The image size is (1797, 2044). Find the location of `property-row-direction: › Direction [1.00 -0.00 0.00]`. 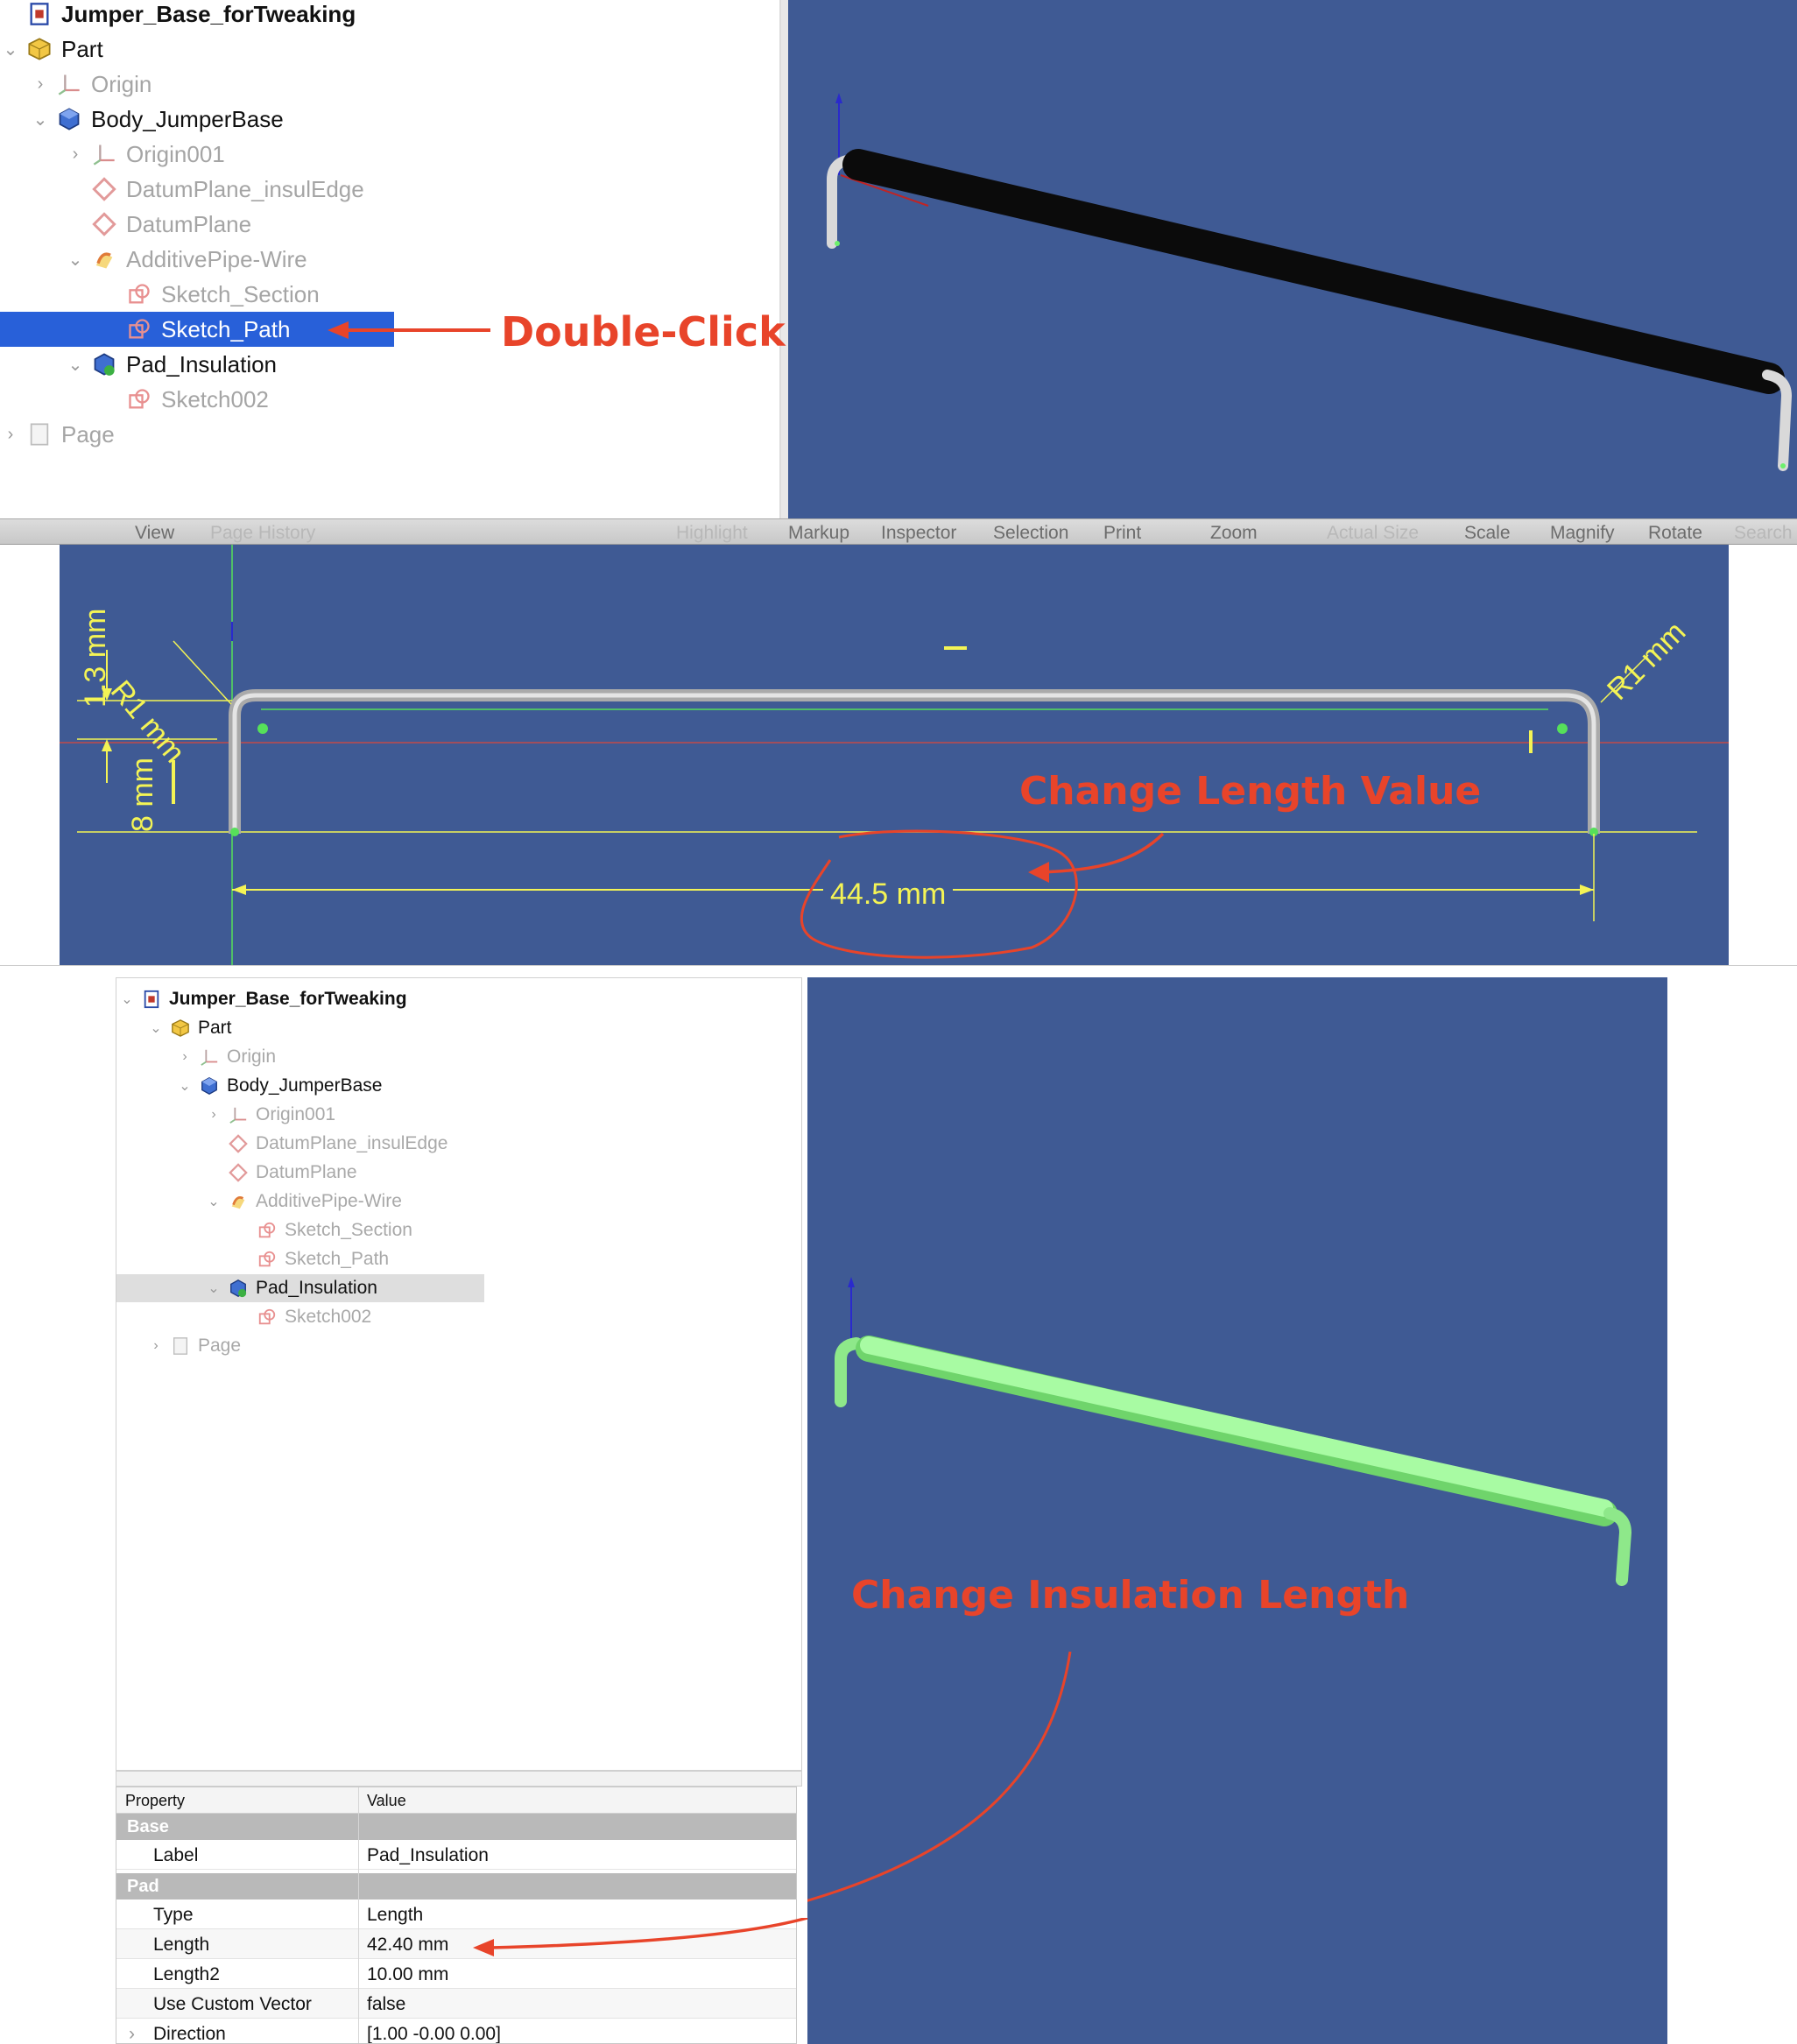

property-row-direction: › Direction [1.00 -0.00 0.00] is located at coordinates (456, 2031).